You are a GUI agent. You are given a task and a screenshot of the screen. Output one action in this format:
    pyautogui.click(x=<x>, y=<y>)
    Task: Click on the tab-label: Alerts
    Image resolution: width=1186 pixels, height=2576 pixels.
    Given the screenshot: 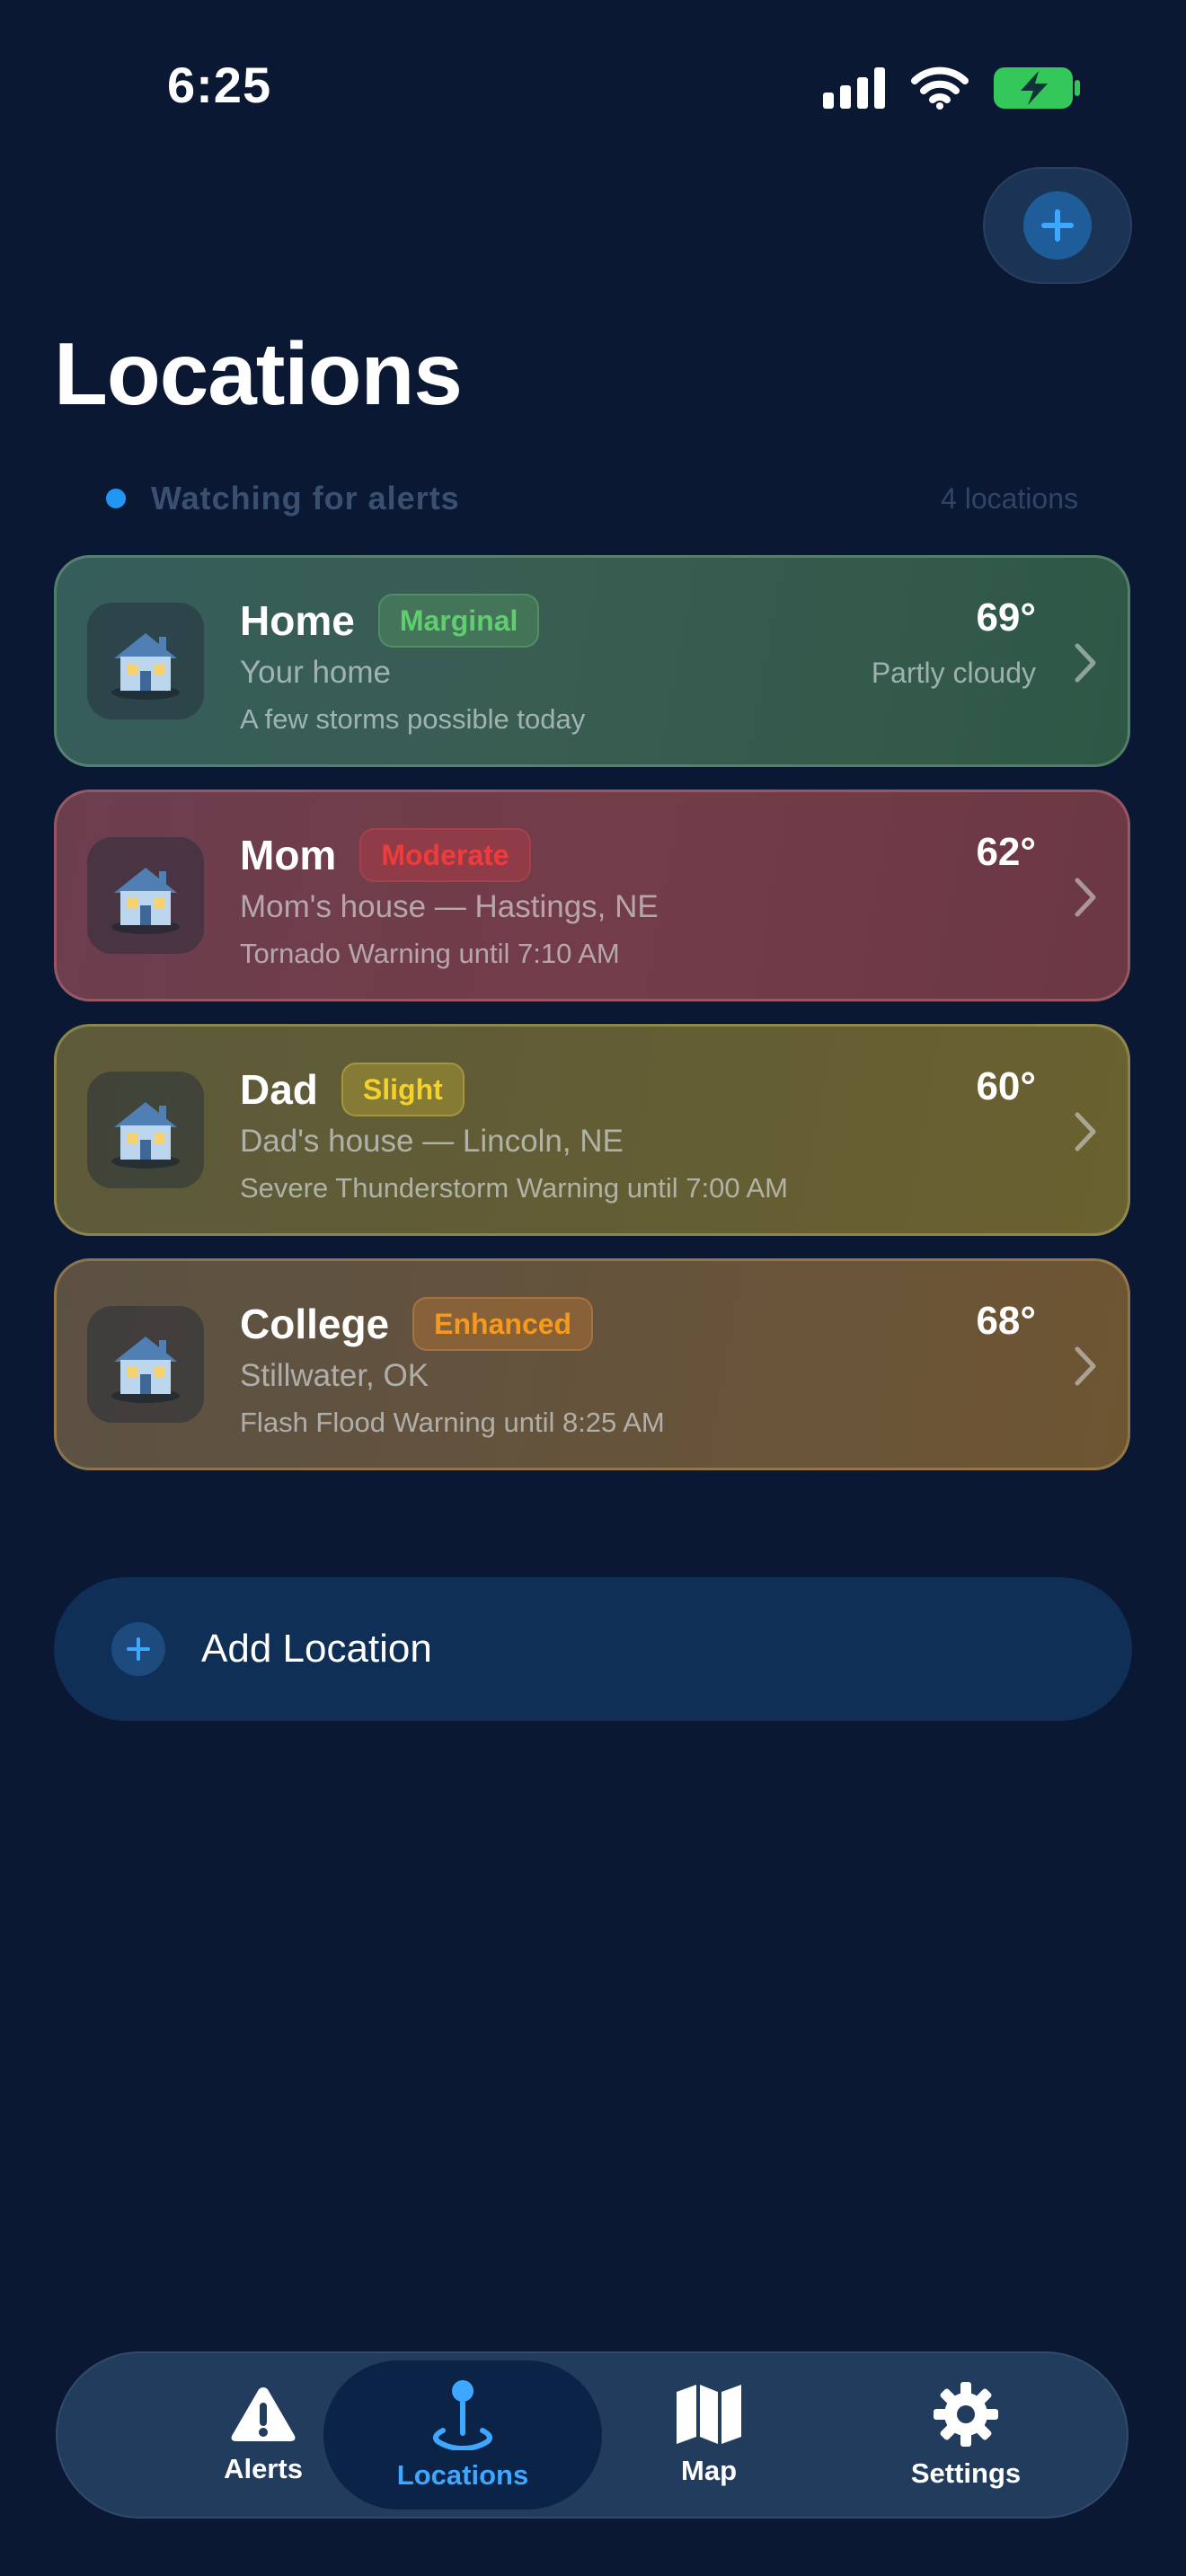 What is the action you would take?
    pyautogui.click(x=263, y=2468)
    